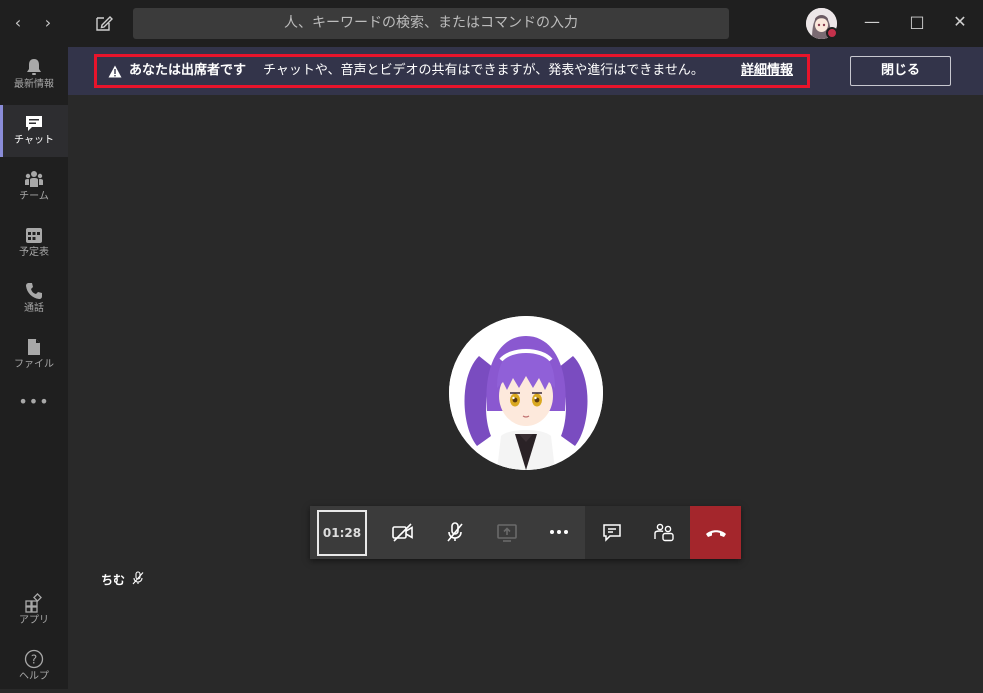 This screenshot has height=693, width=983. I want to click on minimize-icon: —, so click(872, 22).